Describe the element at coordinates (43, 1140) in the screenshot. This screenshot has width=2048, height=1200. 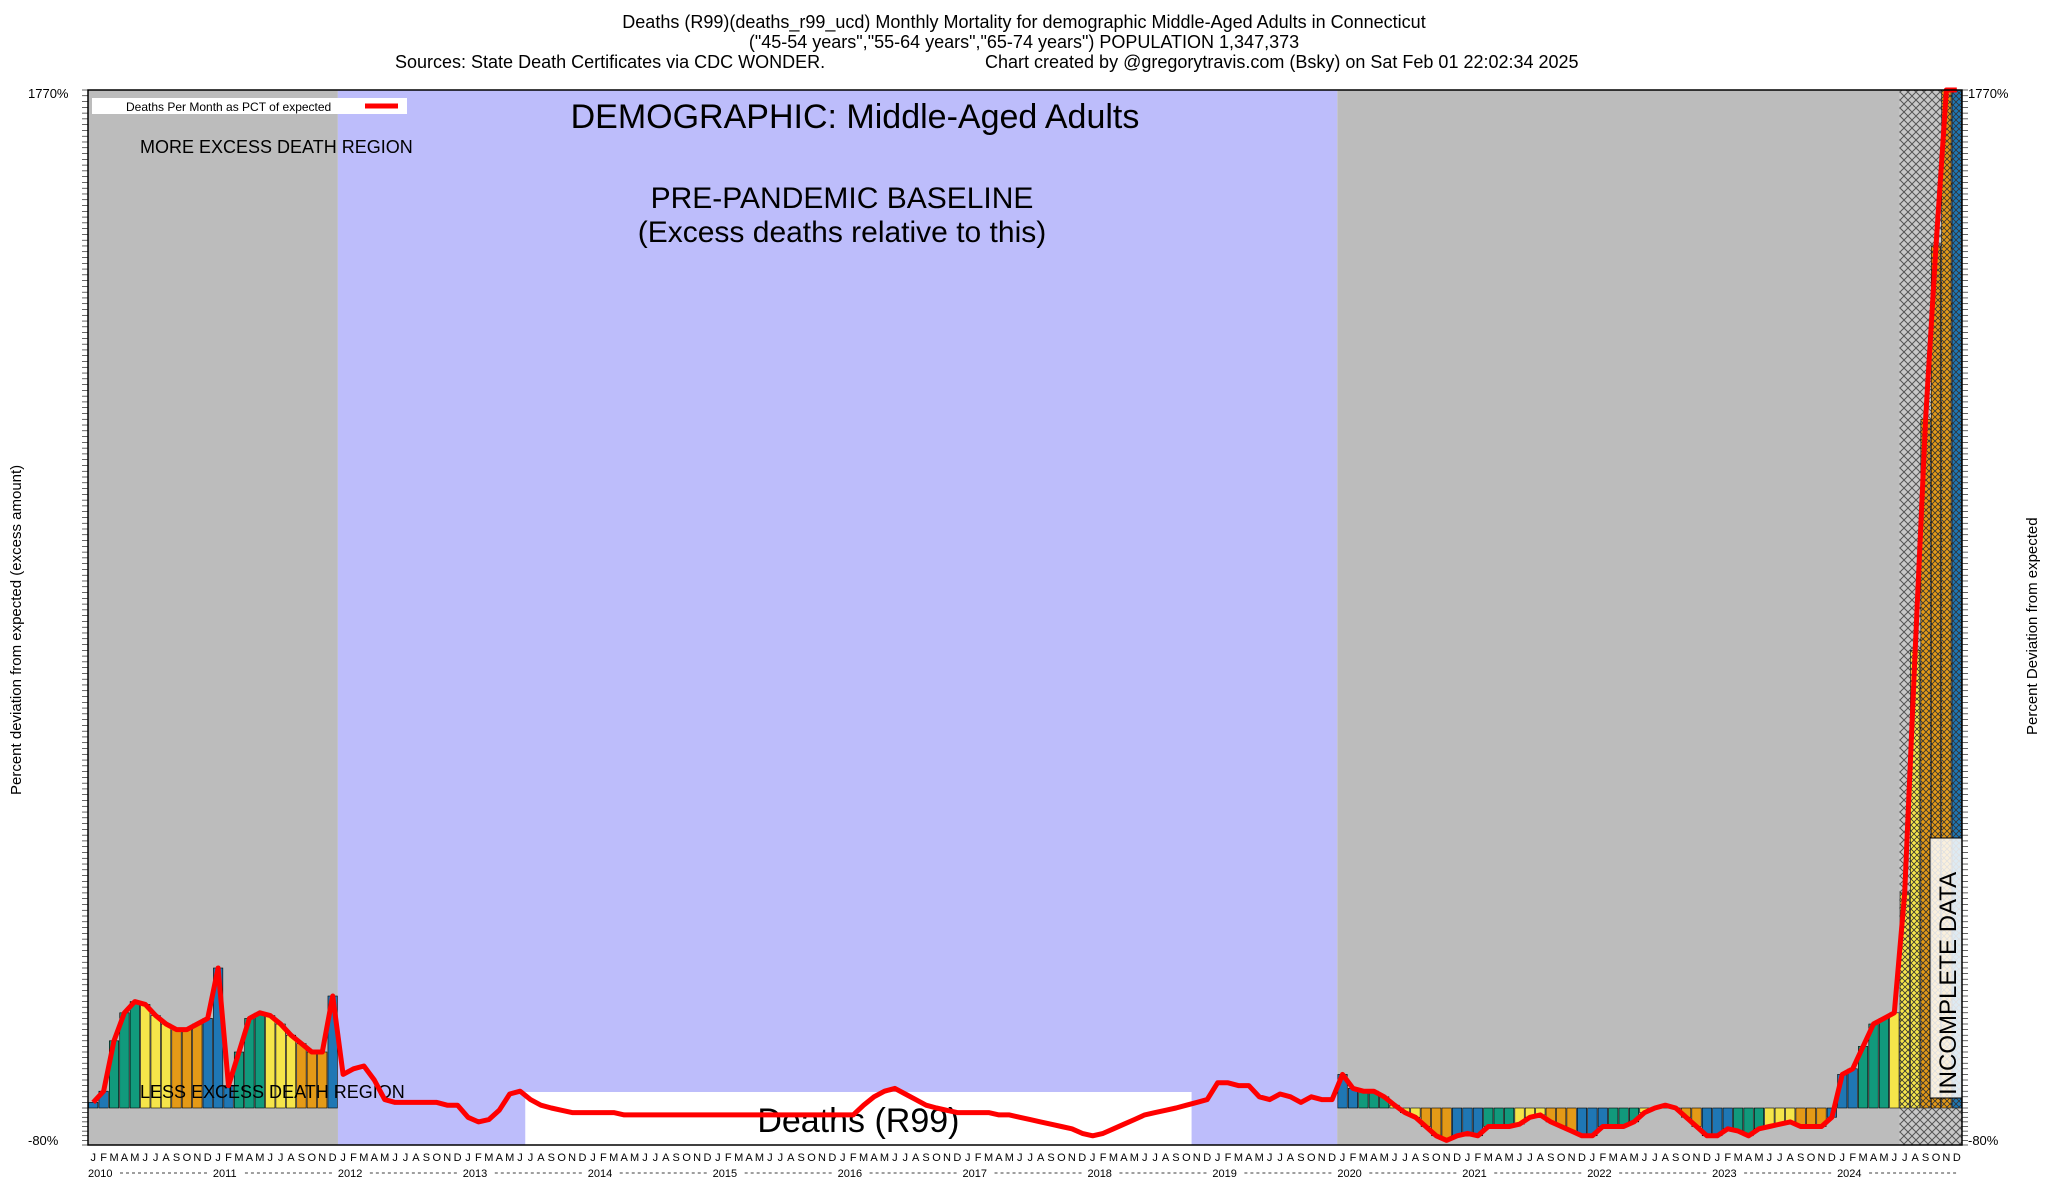
I see `y-tick-label-bottom-left: -80%` at that location.